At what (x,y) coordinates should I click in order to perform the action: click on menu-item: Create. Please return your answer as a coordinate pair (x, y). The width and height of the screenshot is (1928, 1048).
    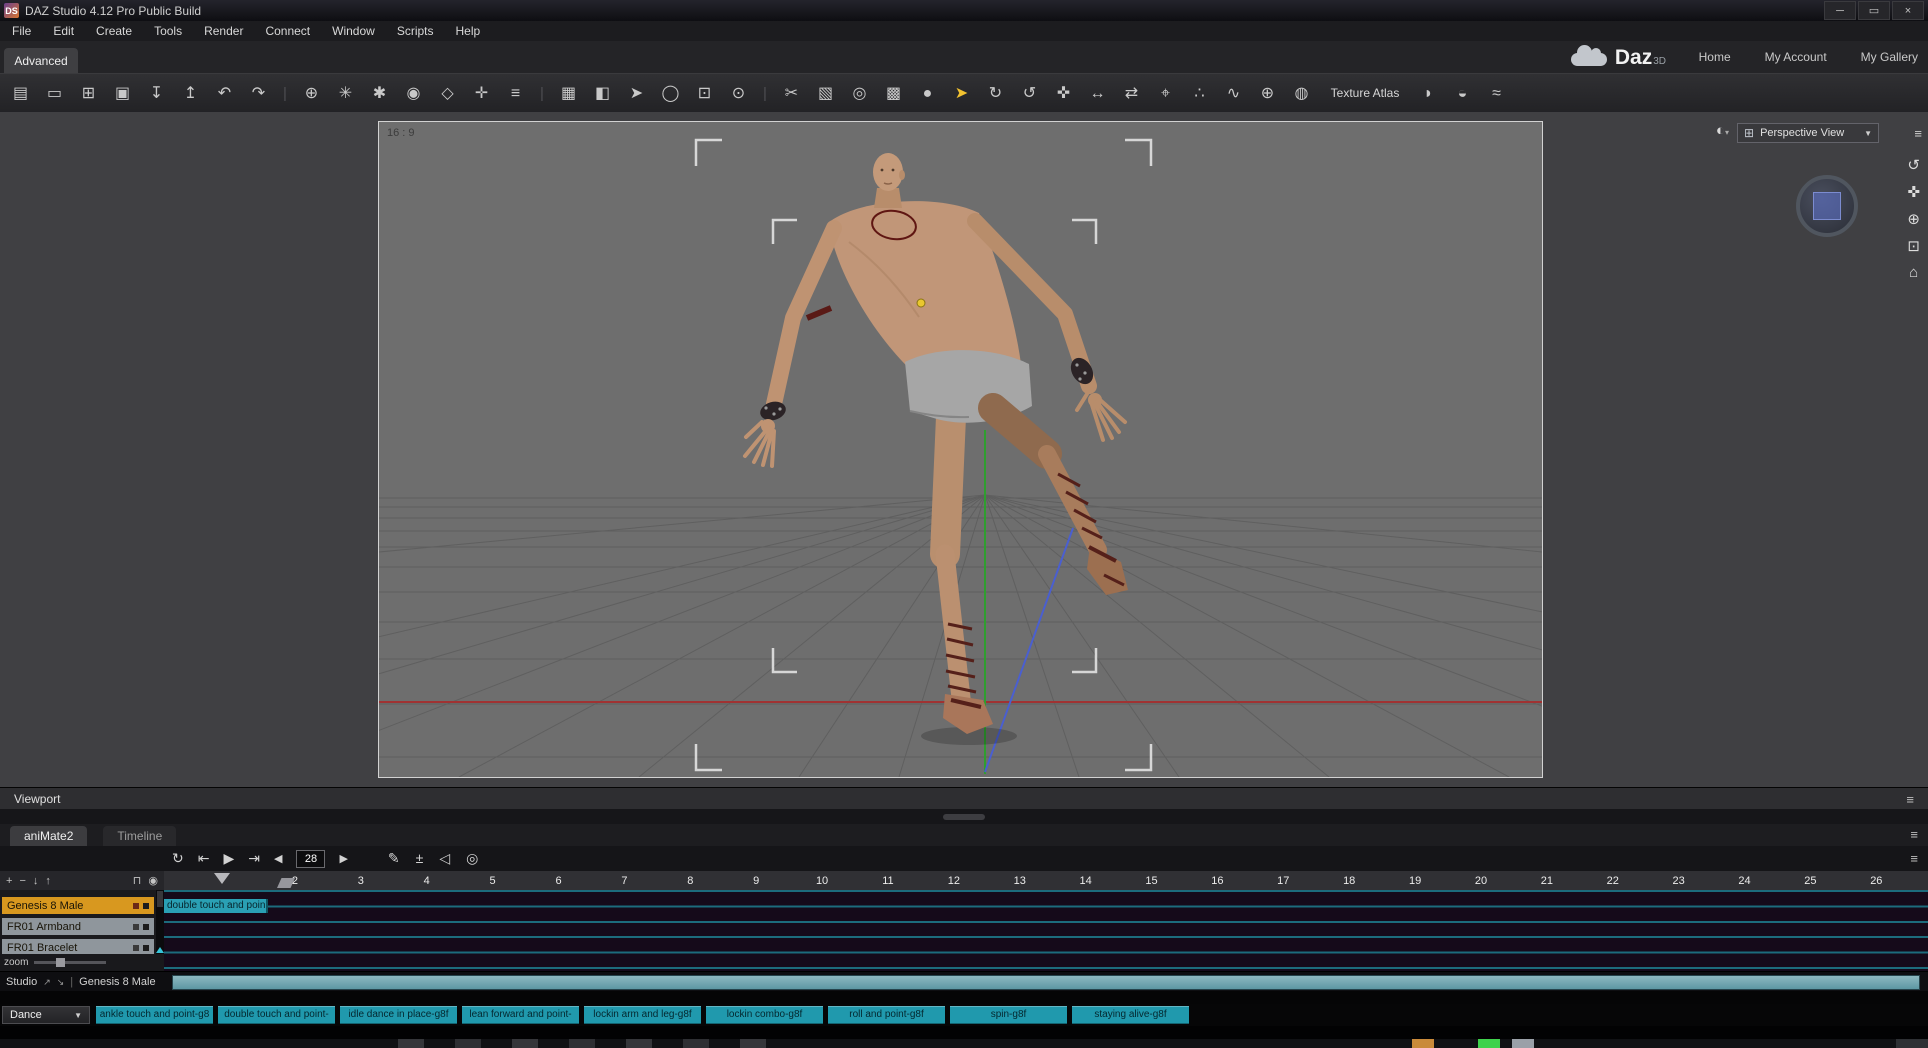
    Looking at the image, I should click on (114, 31).